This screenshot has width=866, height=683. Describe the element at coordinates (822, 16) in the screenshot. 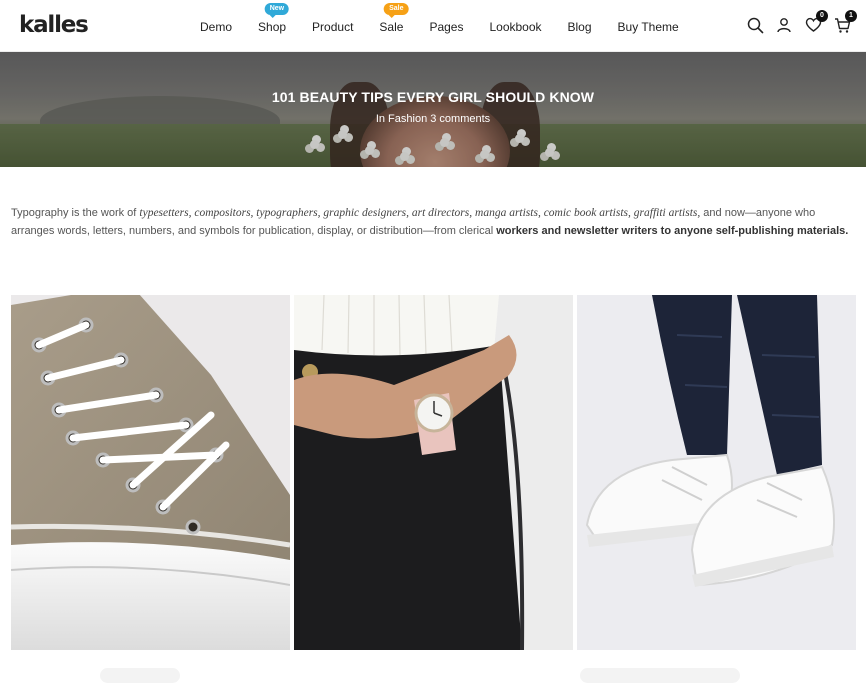

I see `wishlist-count: 0` at that location.